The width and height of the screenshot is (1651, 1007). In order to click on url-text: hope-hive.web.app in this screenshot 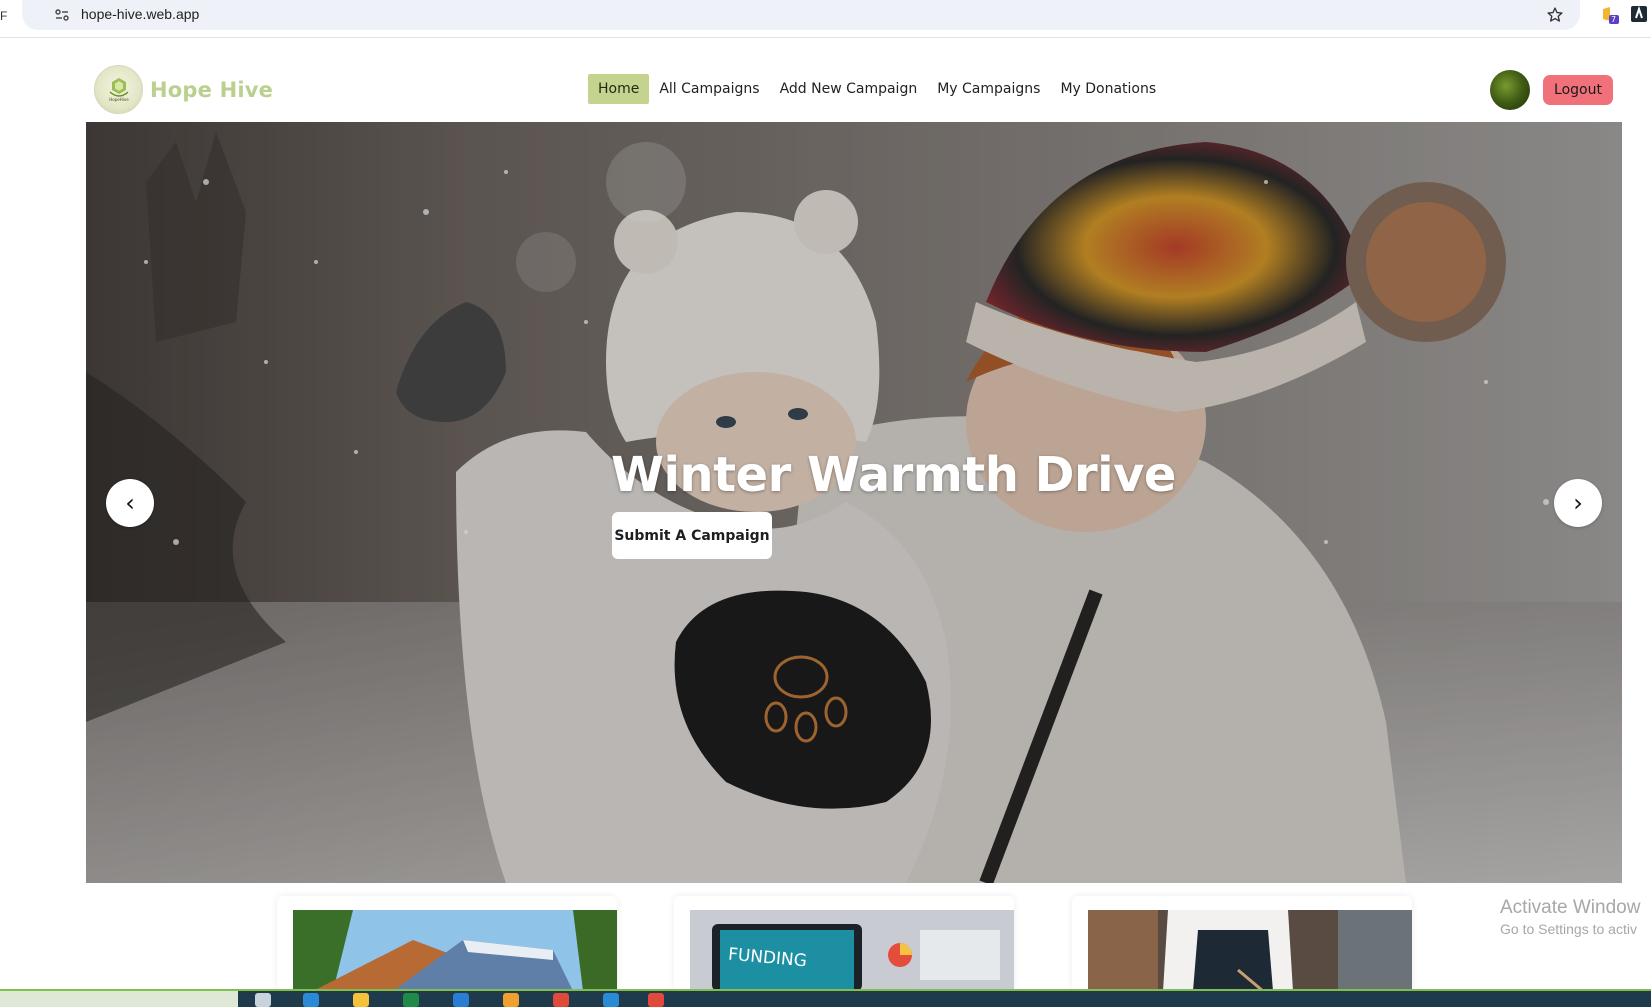, I will do `click(140, 14)`.